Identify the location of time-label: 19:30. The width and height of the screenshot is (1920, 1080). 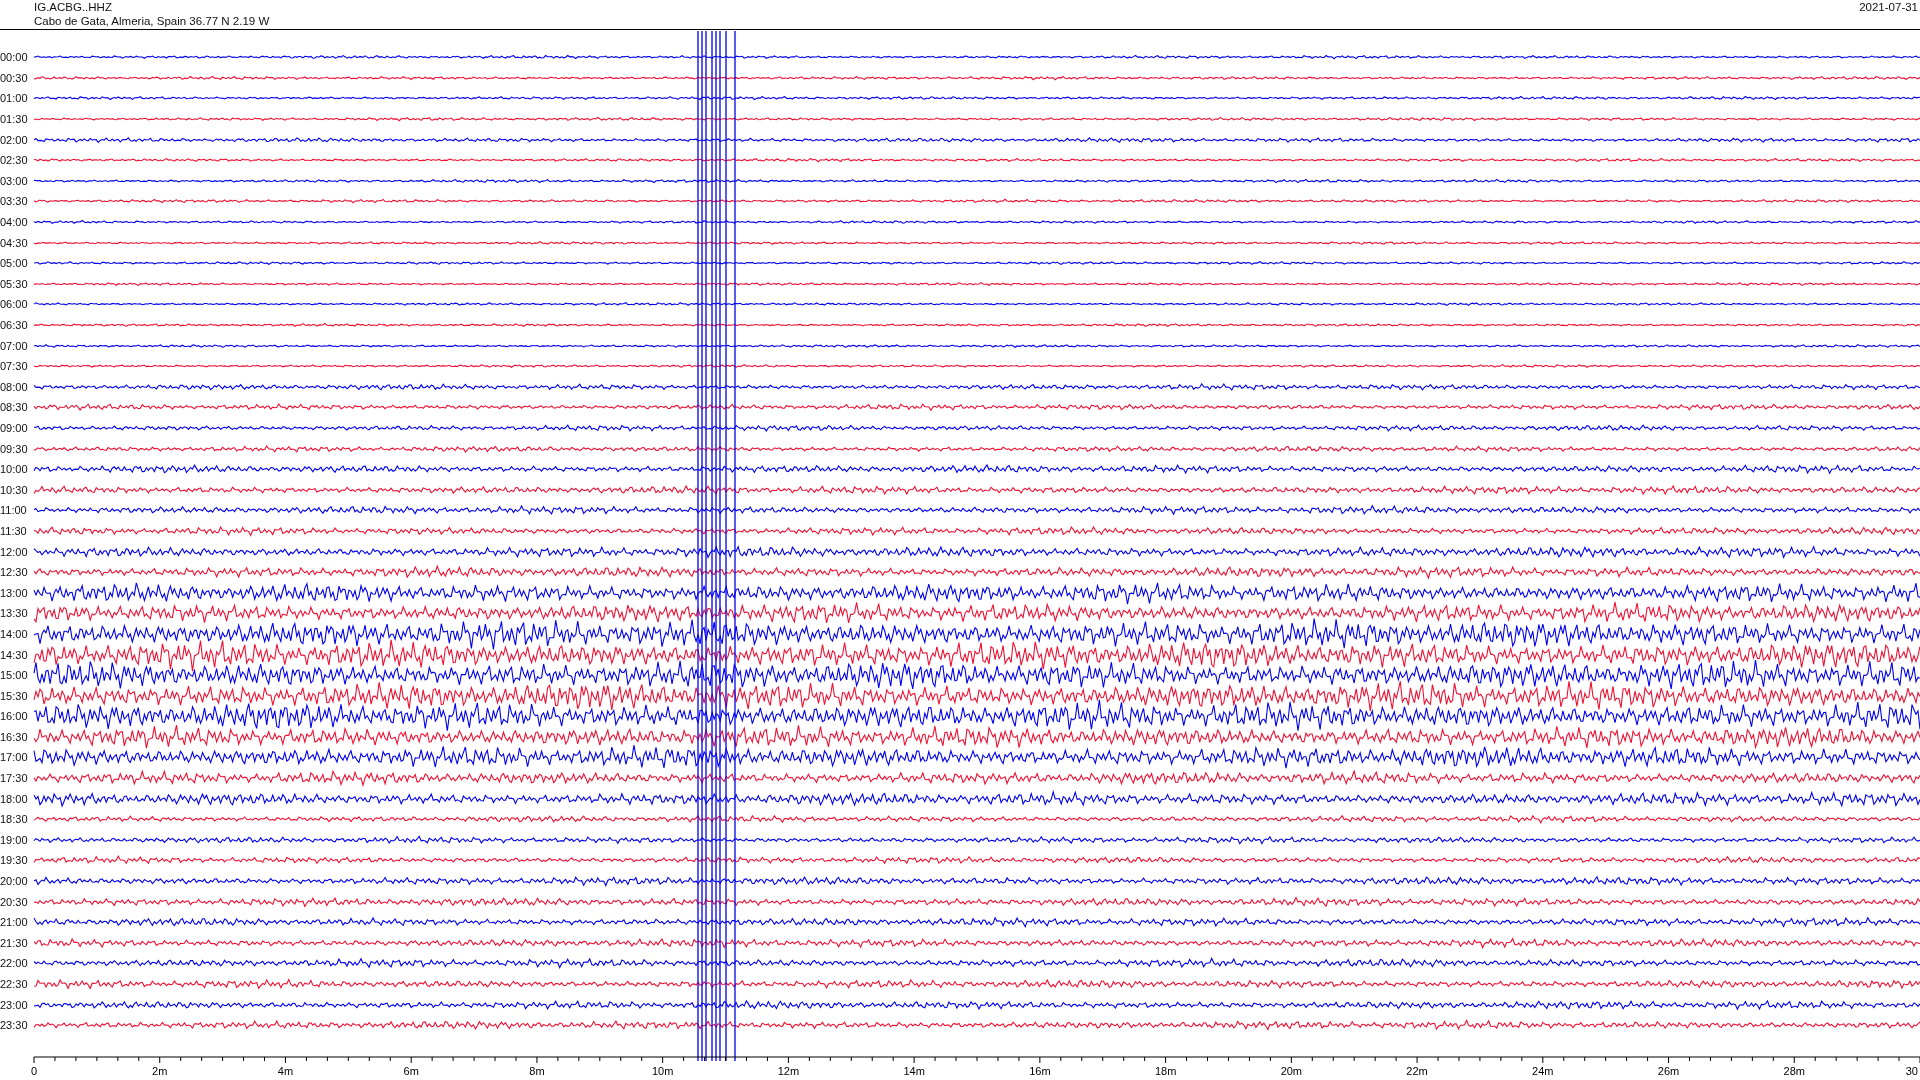
(14, 860).